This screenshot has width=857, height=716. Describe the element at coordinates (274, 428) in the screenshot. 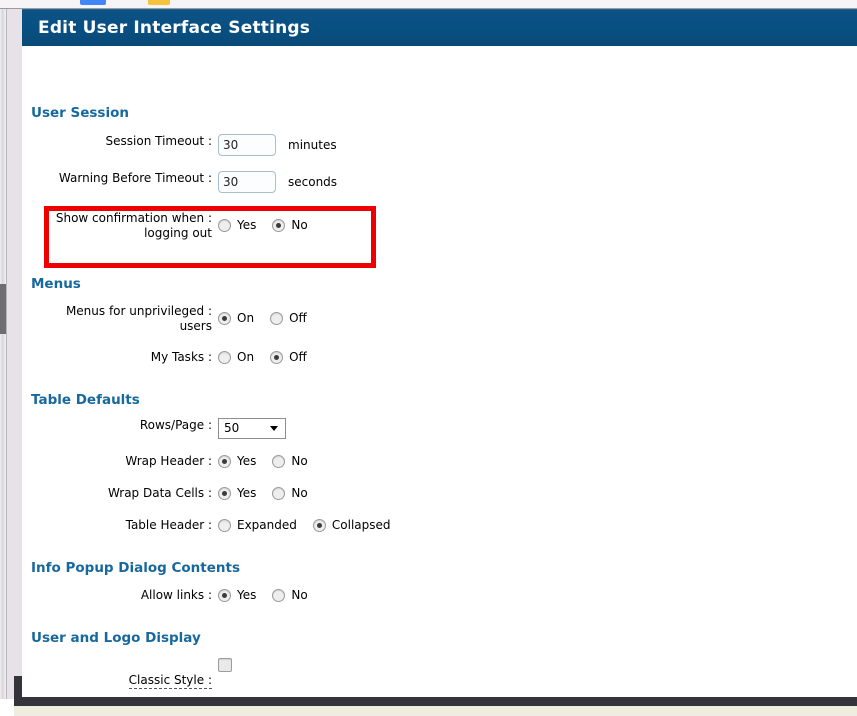

I see `chevron-down-icon` at that location.